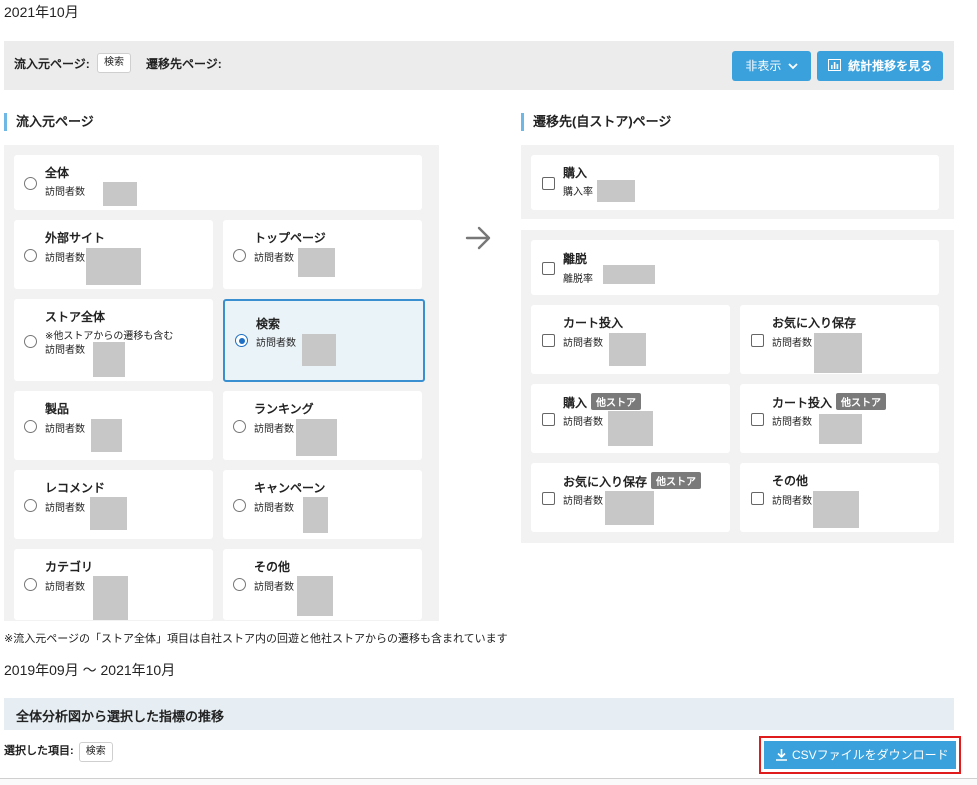  I want to click on dest-card-exit: 離脱 離脱率, so click(735, 267).